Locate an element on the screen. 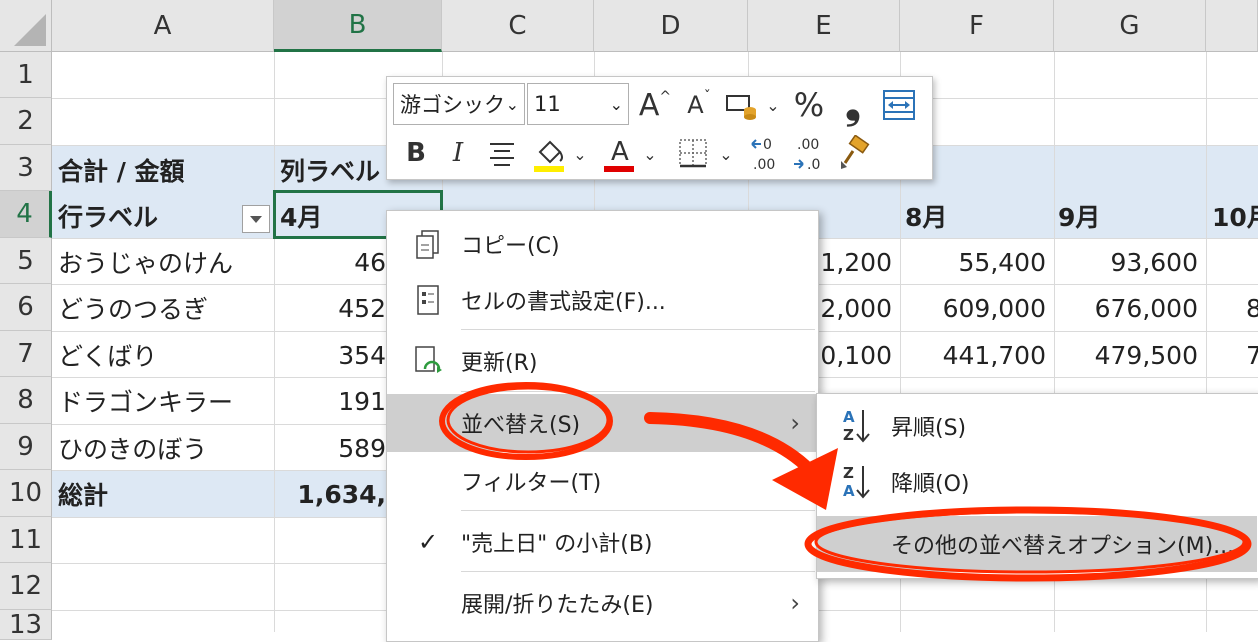  pivot-value: 8 is located at coordinates (1252, 308).